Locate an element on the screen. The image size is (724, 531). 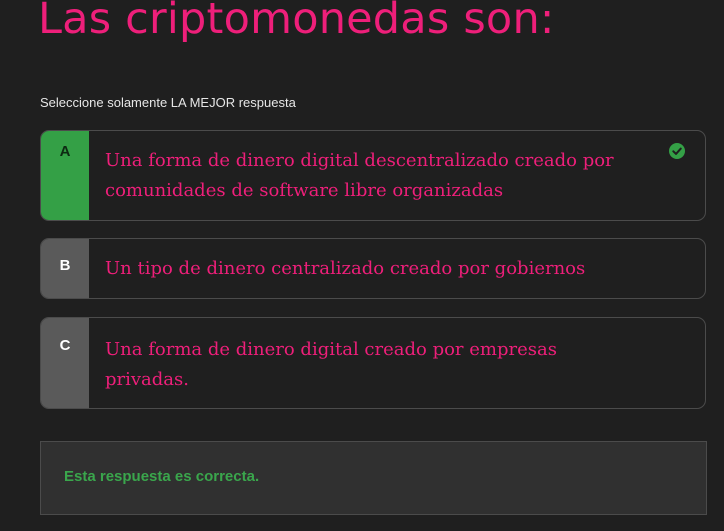
feedback-text: Esta respuesta es correcta. is located at coordinates (162, 476).